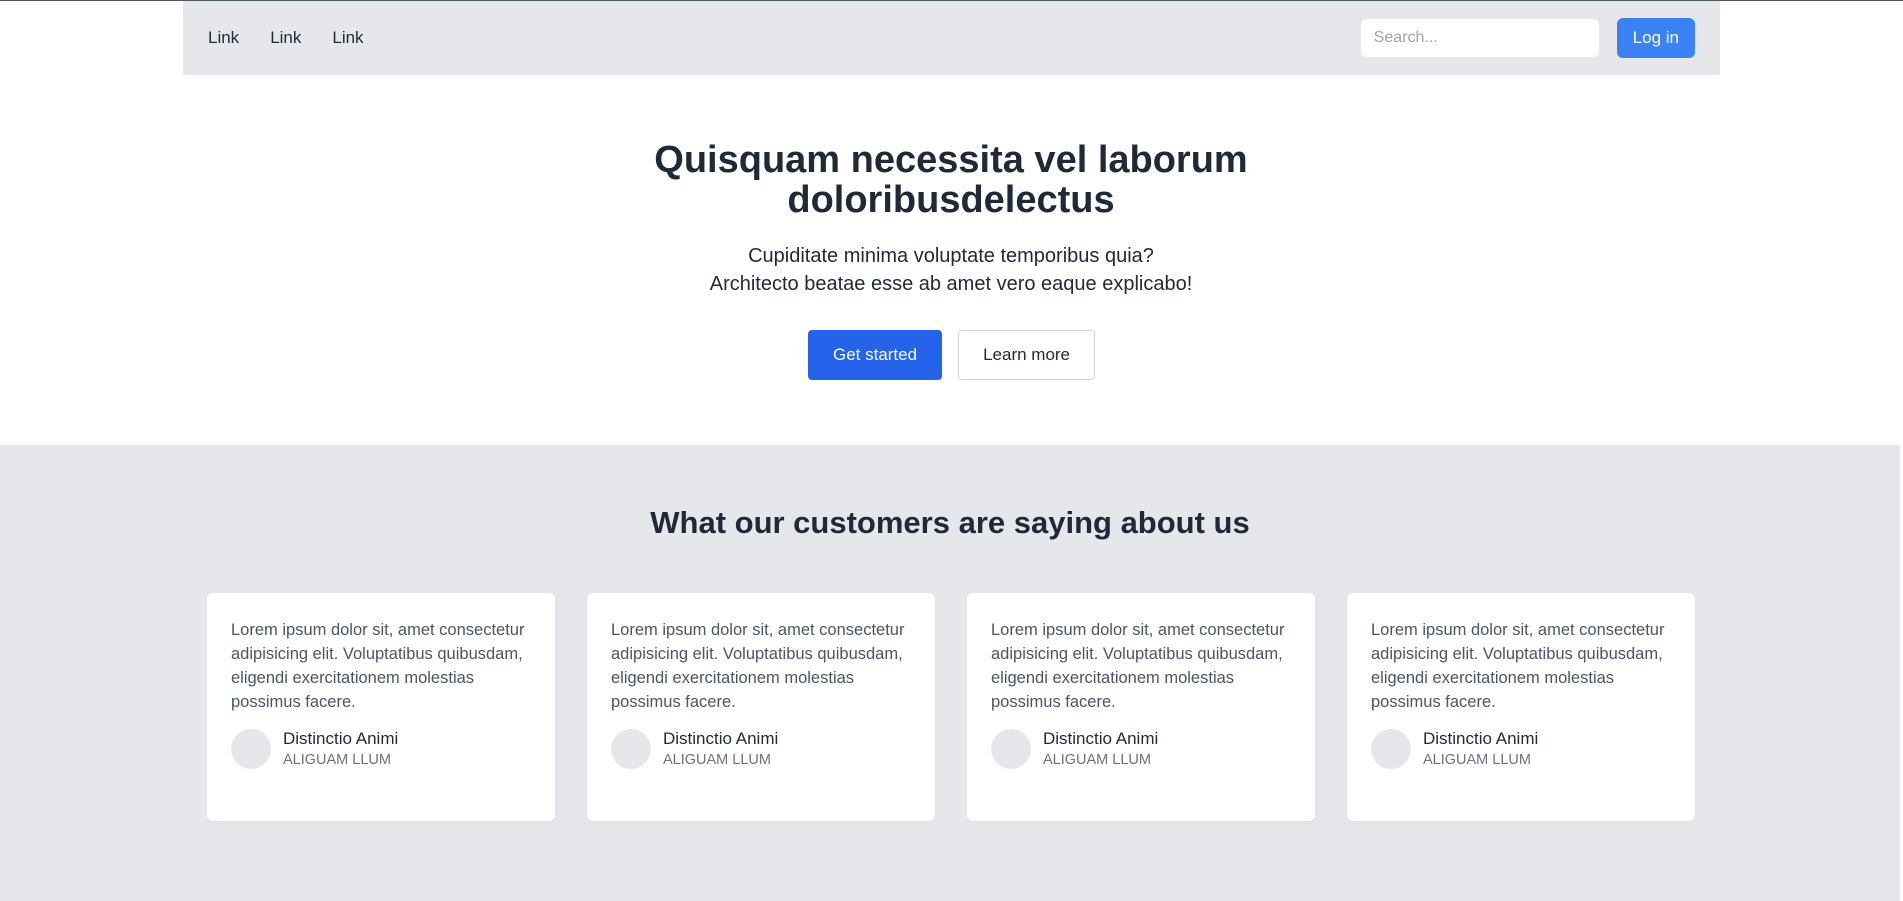  Describe the element at coordinates (951, 160) in the screenshot. I see `hero-title-line-1: Quisquam necessita vel laborum` at that location.